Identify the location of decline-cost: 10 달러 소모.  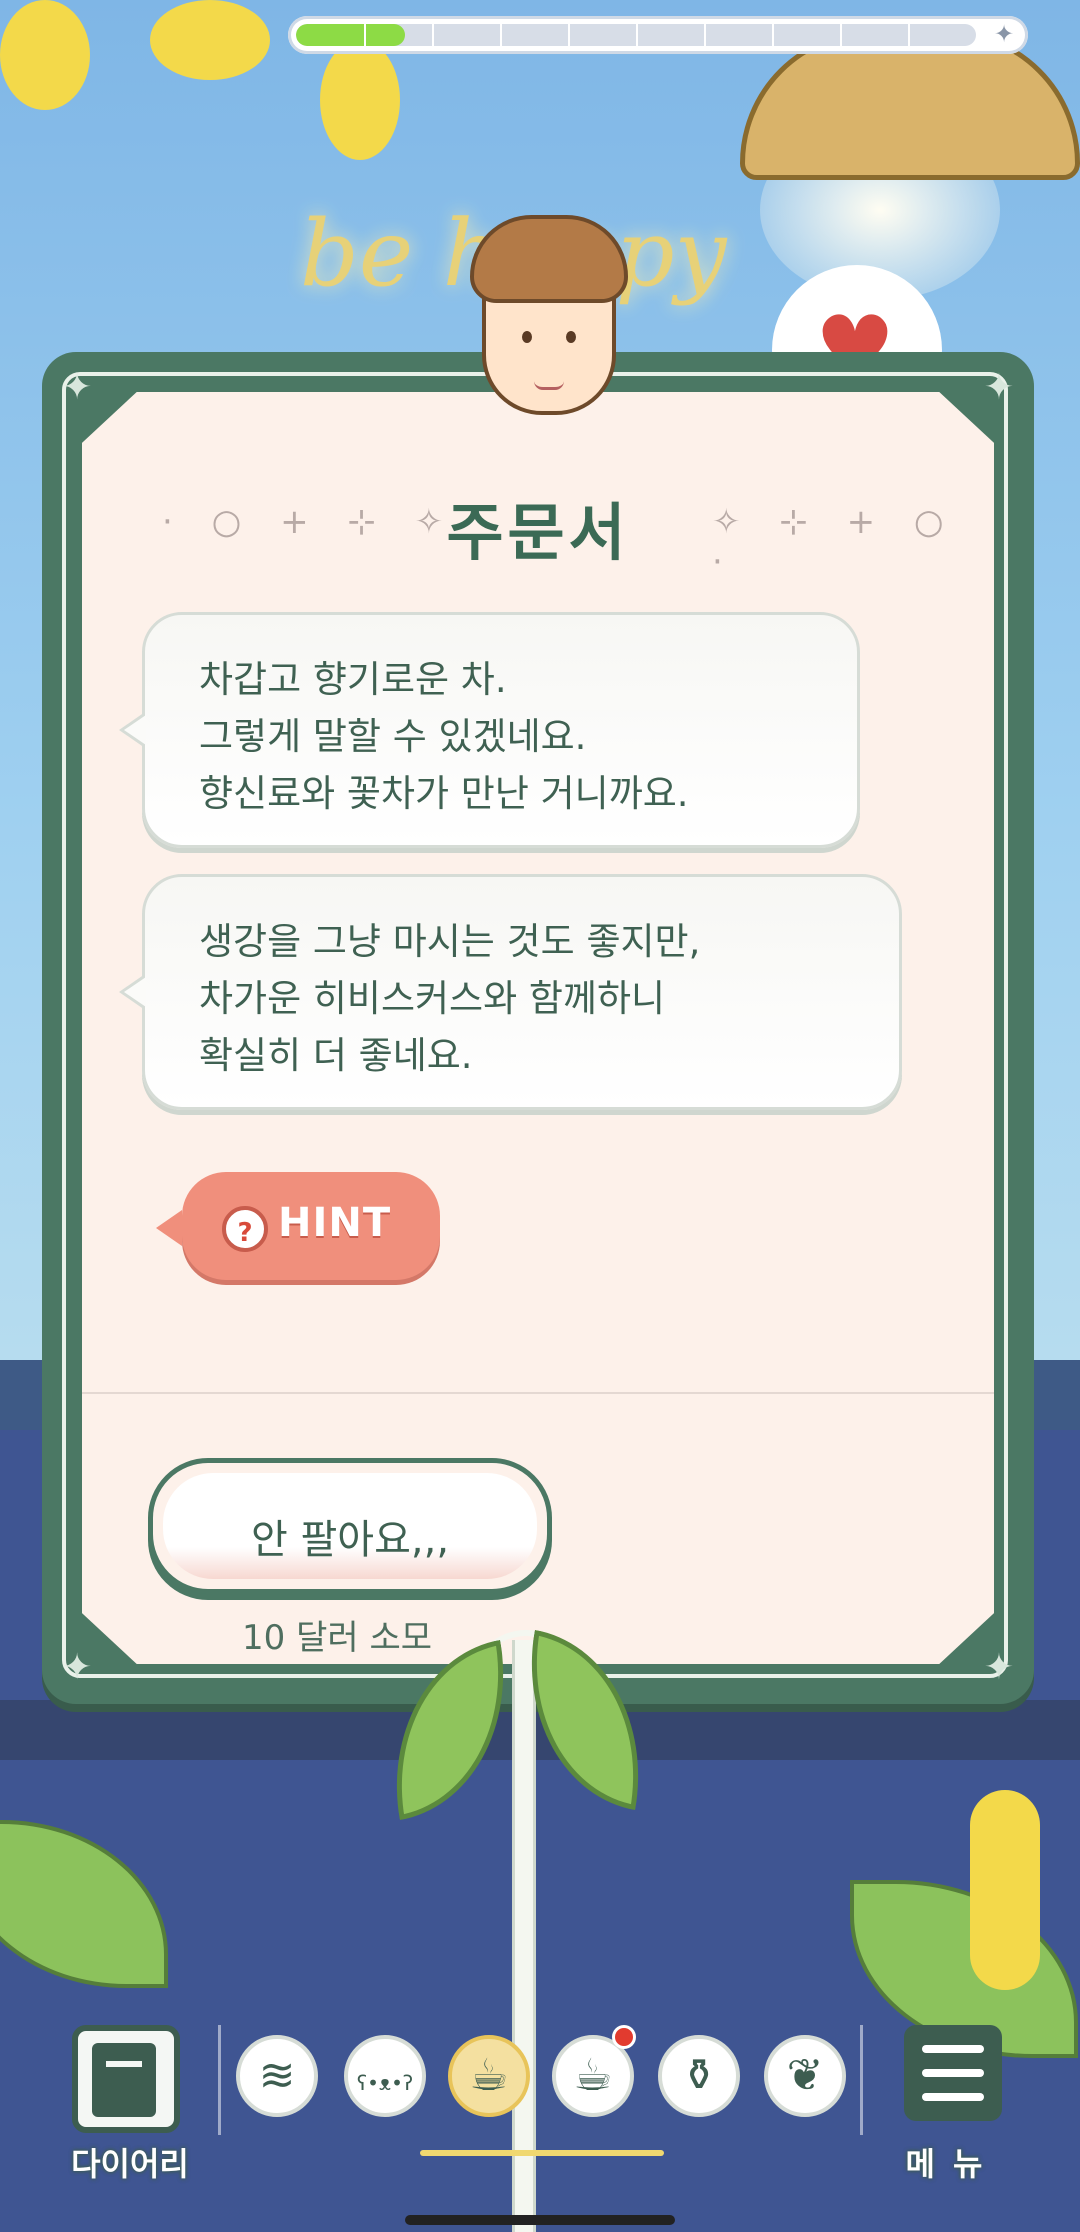
(337, 1638).